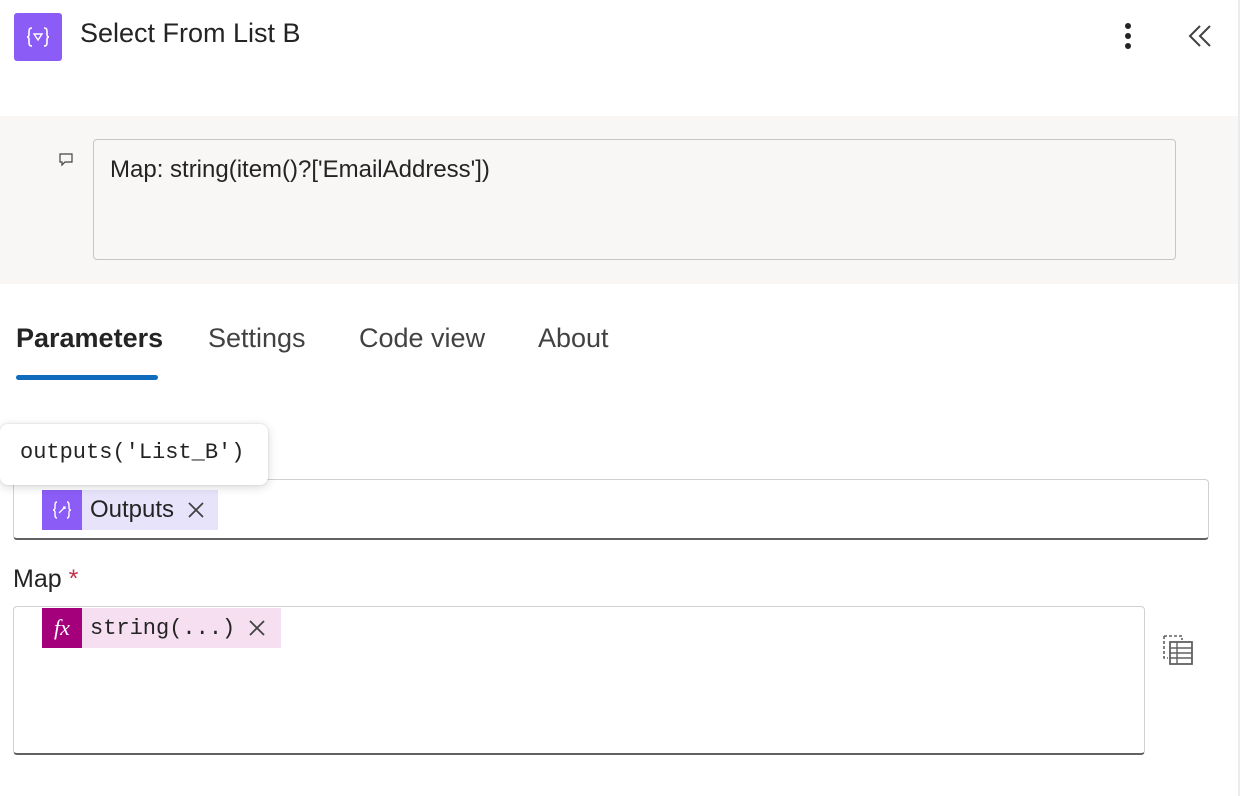 This screenshot has width=1244, height=796. I want to click on more-vertical-icon, so click(1128, 36).